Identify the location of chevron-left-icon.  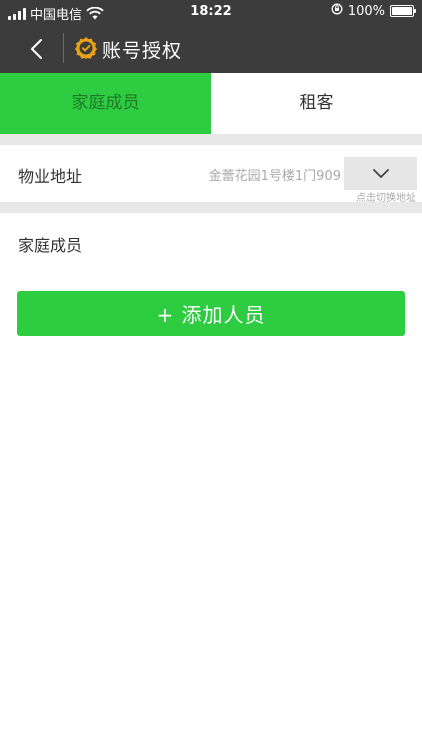
(36, 49).